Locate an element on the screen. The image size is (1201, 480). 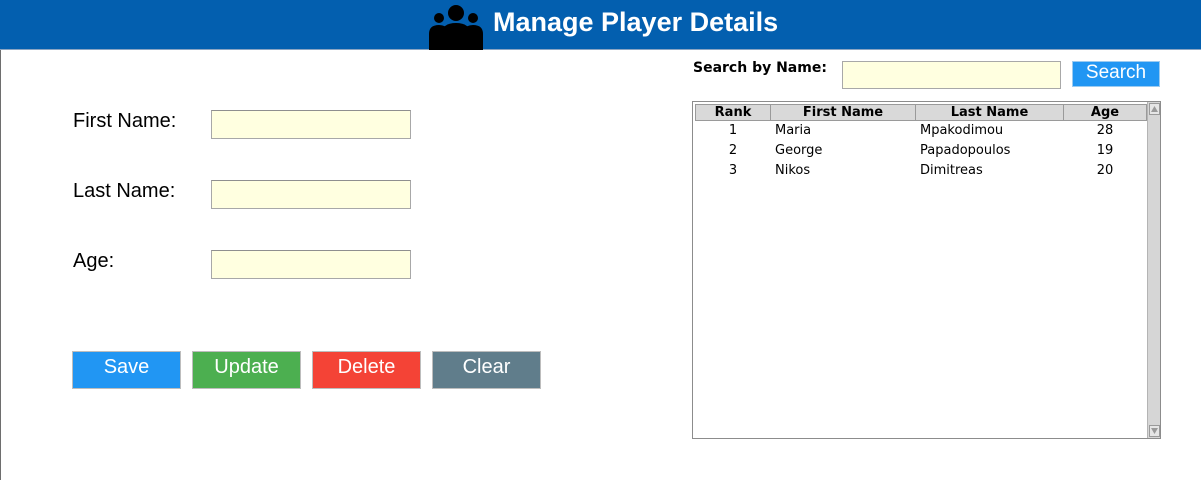
cell-age: 19 is located at coordinates (1105, 150).